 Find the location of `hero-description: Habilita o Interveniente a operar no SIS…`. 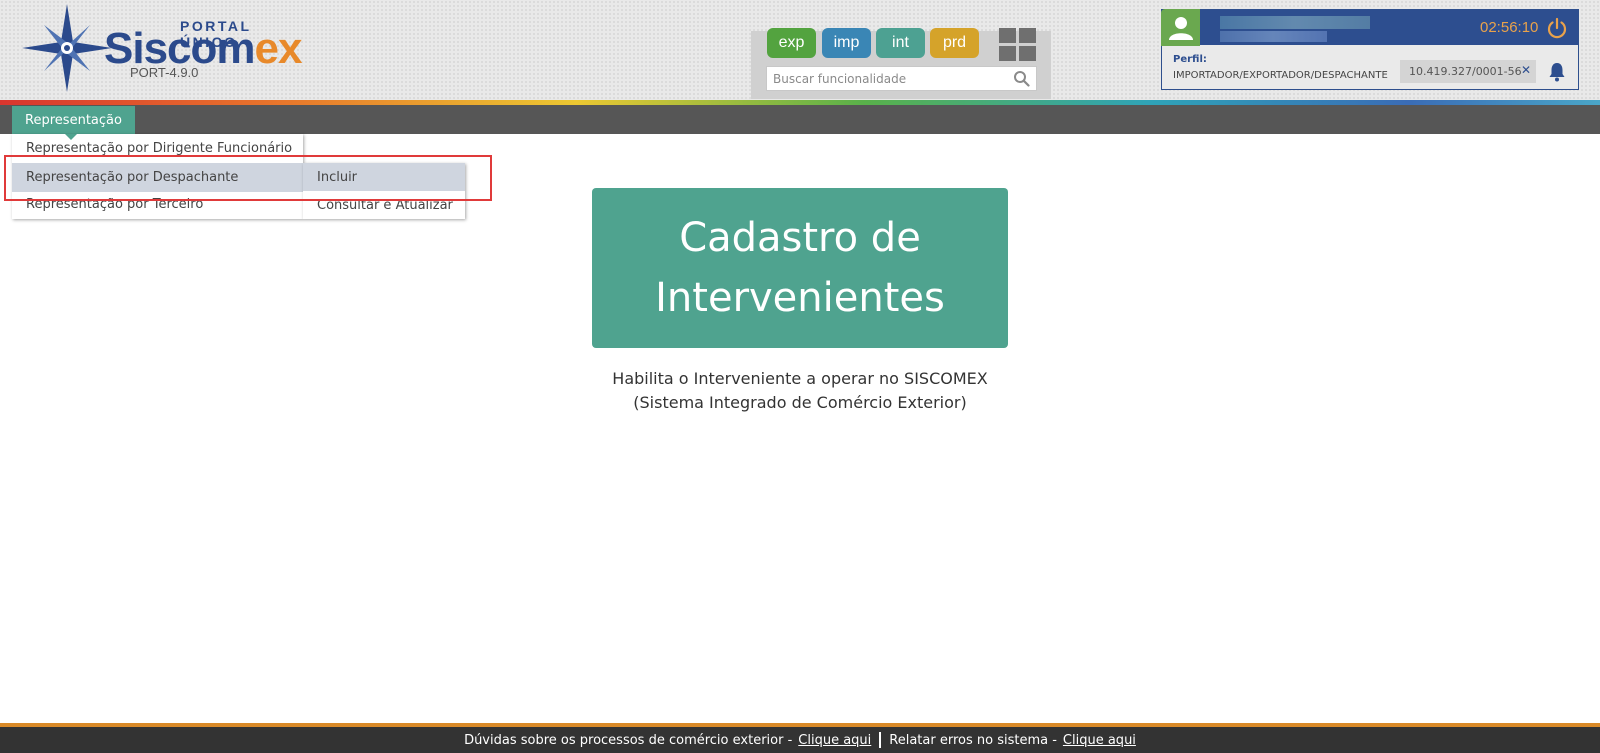

hero-description: Habilita o Interveniente a operar no SIS… is located at coordinates (800, 391).